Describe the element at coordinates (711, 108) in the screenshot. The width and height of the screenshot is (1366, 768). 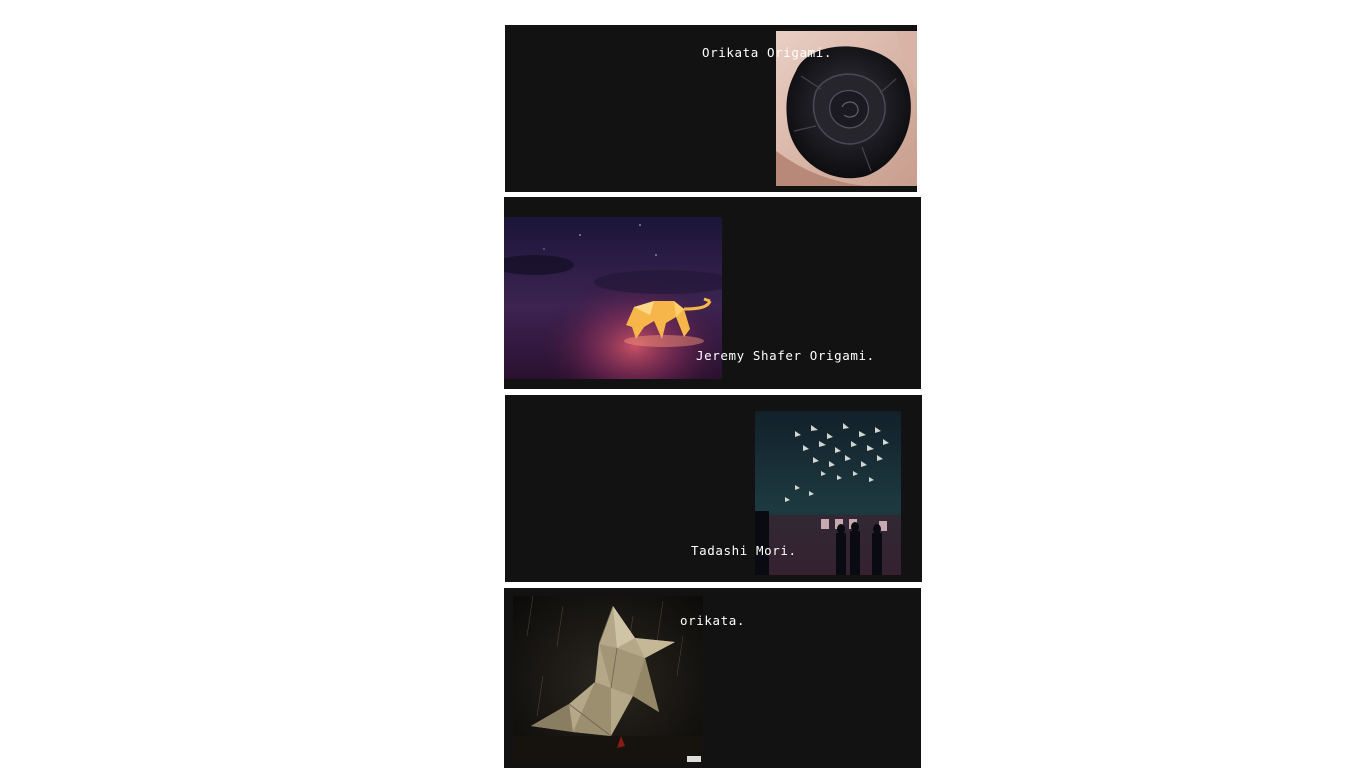
I see `gallery-card-orikata-origami: Orikata Origami.` at that location.